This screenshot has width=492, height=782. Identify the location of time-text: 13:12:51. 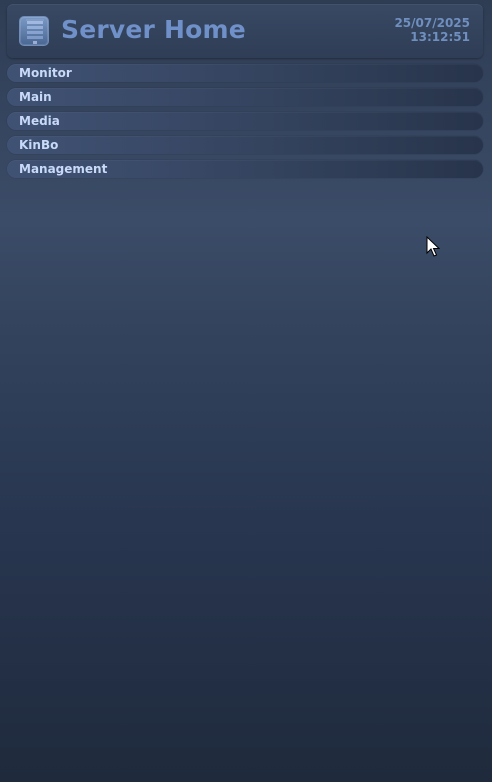
(440, 37).